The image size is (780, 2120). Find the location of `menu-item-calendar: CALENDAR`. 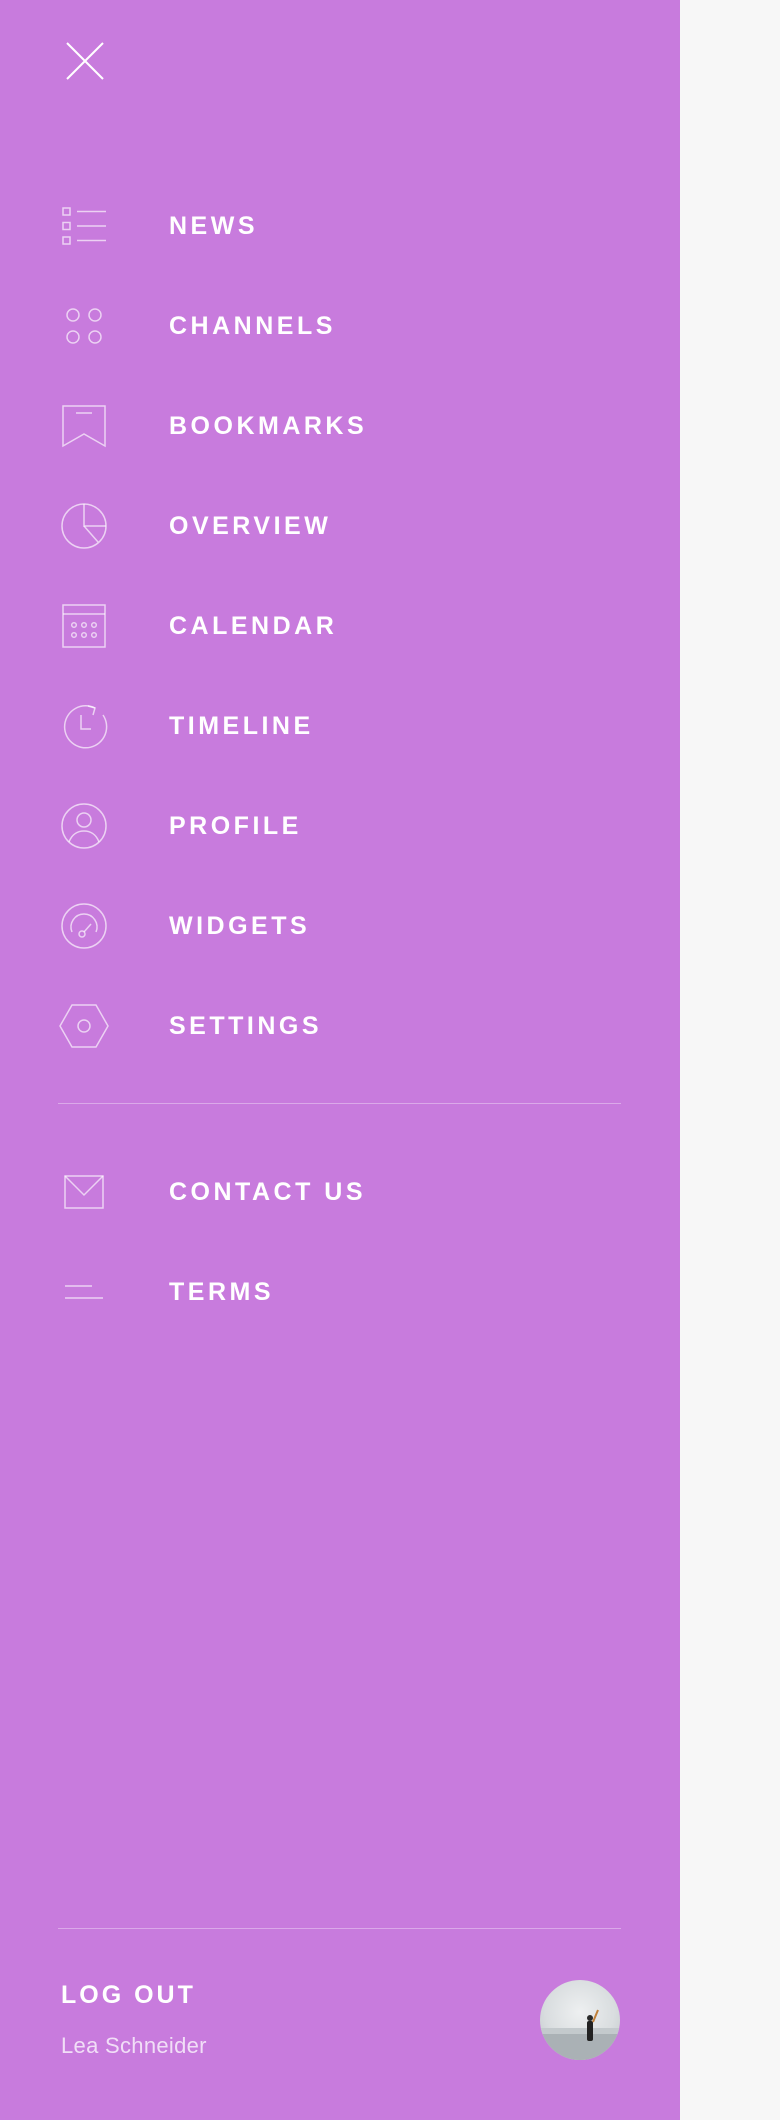

menu-item-calendar: CALENDAR is located at coordinates (338, 626).